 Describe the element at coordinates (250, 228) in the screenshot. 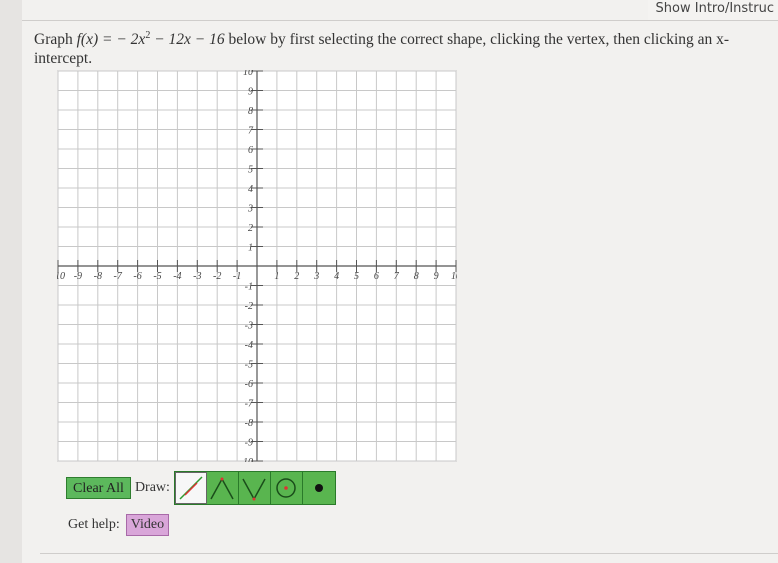

I see `y-tick-label: 2` at that location.